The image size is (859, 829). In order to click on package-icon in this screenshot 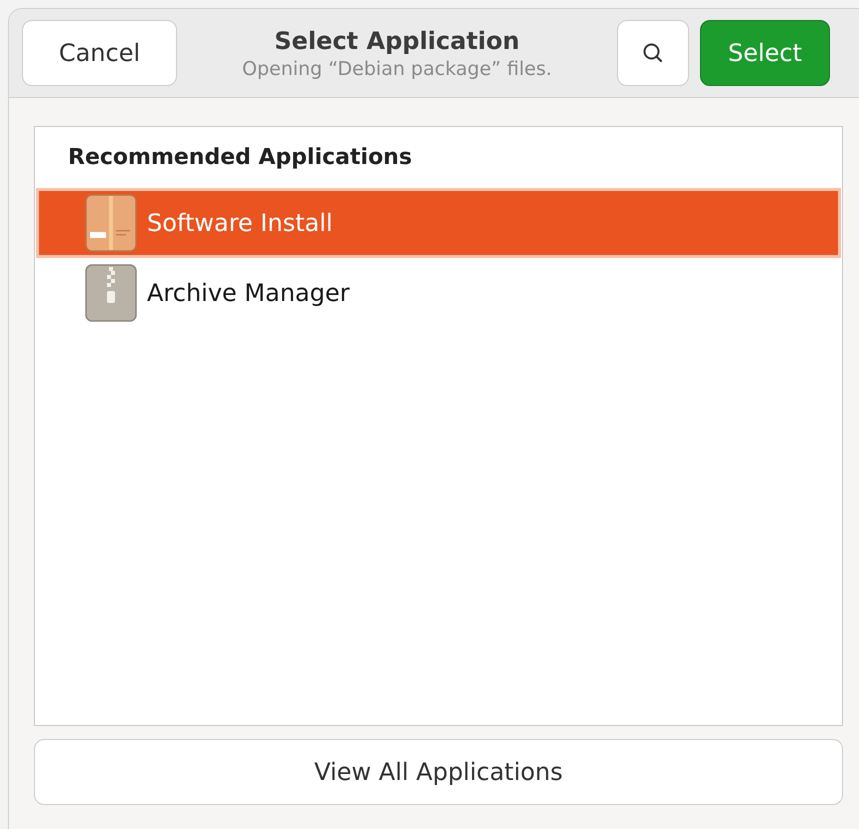, I will do `click(111, 223)`.